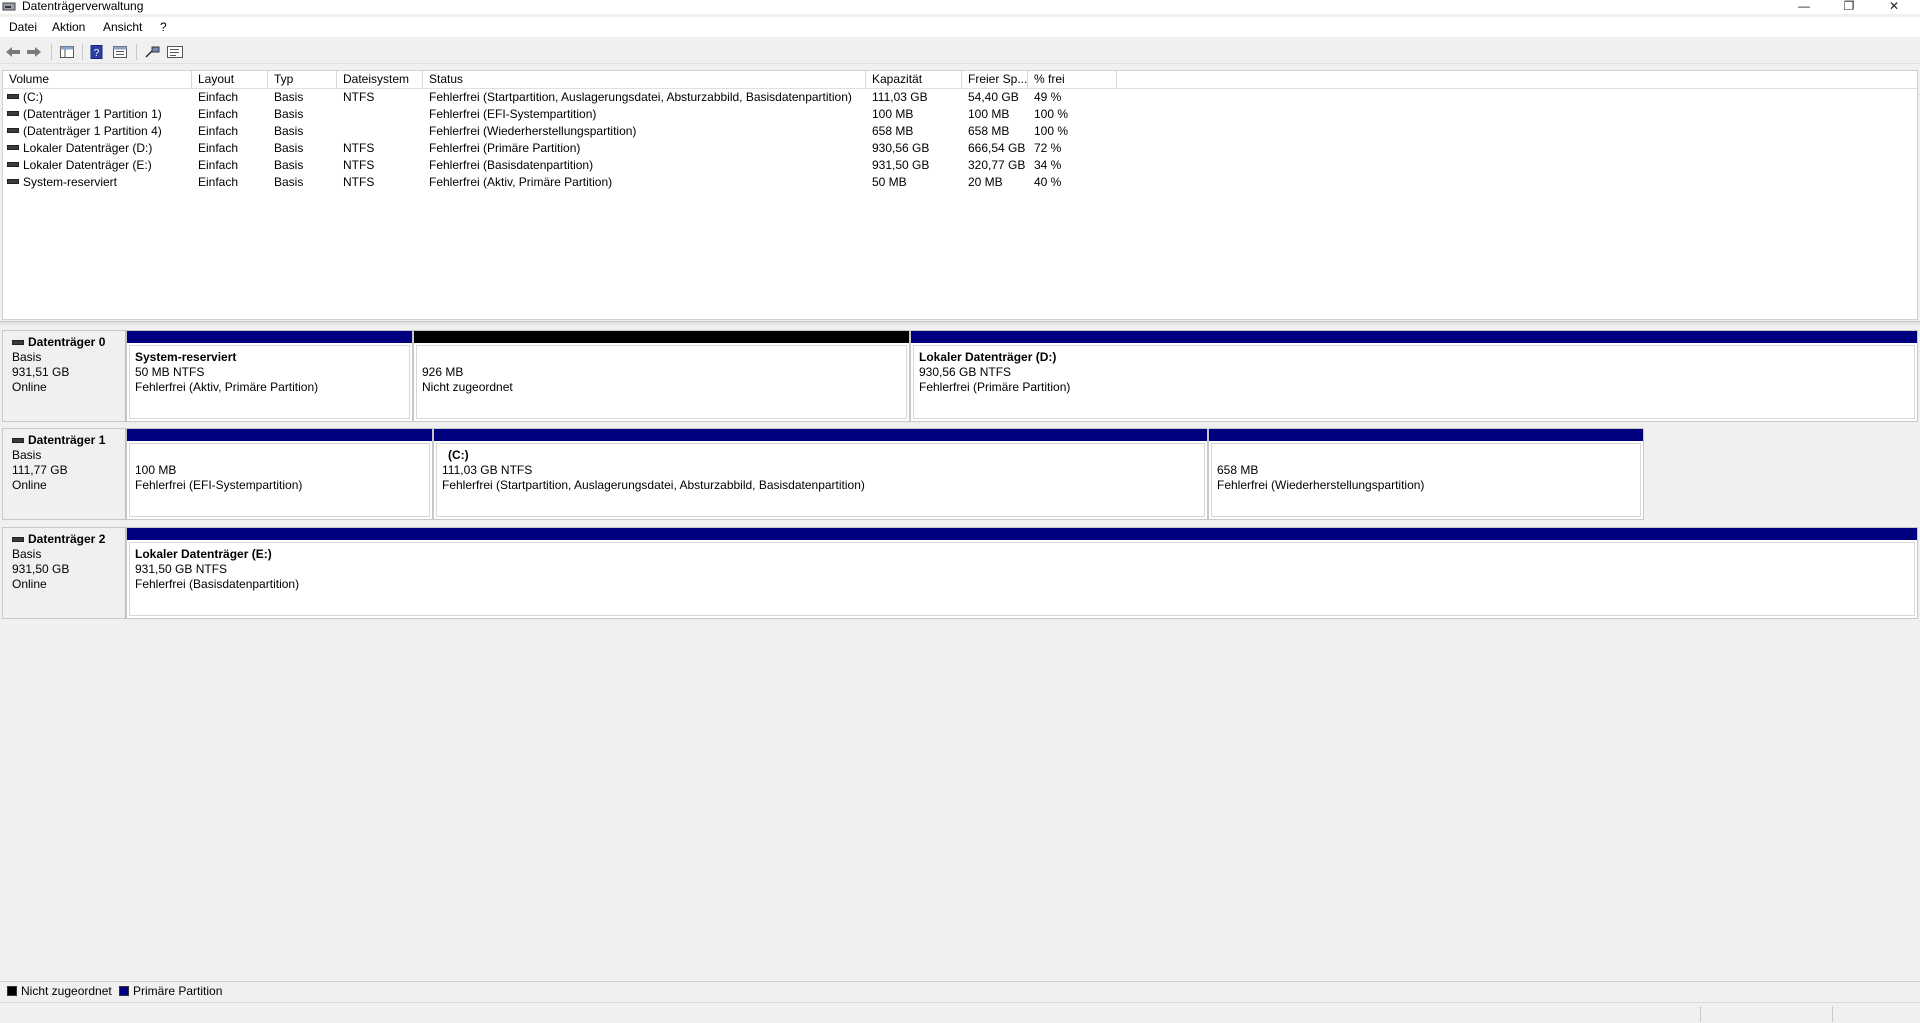  Describe the element at coordinates (34, 52) in the screenshot. I see `forward-icon` at that location.